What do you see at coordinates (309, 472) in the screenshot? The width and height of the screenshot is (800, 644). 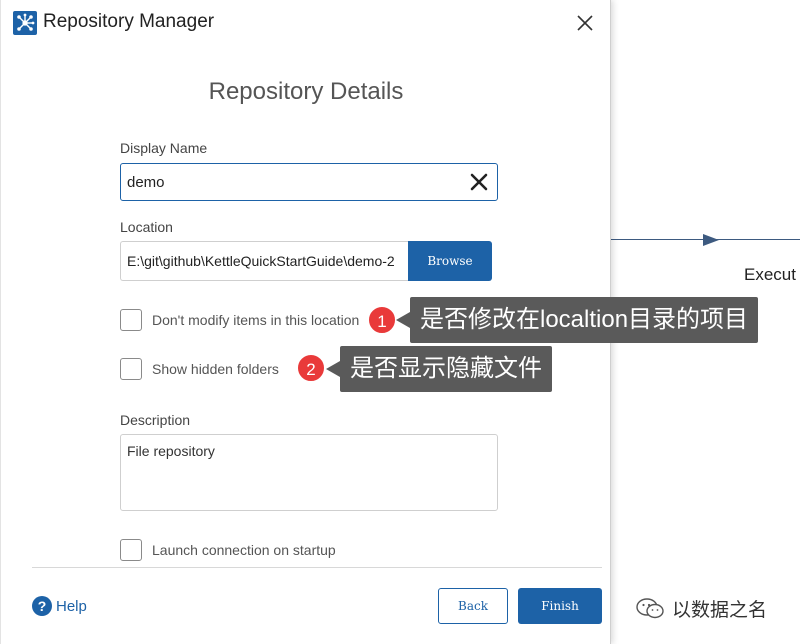 I see `description-textarea: File repository` at bounding box center [309, 472].